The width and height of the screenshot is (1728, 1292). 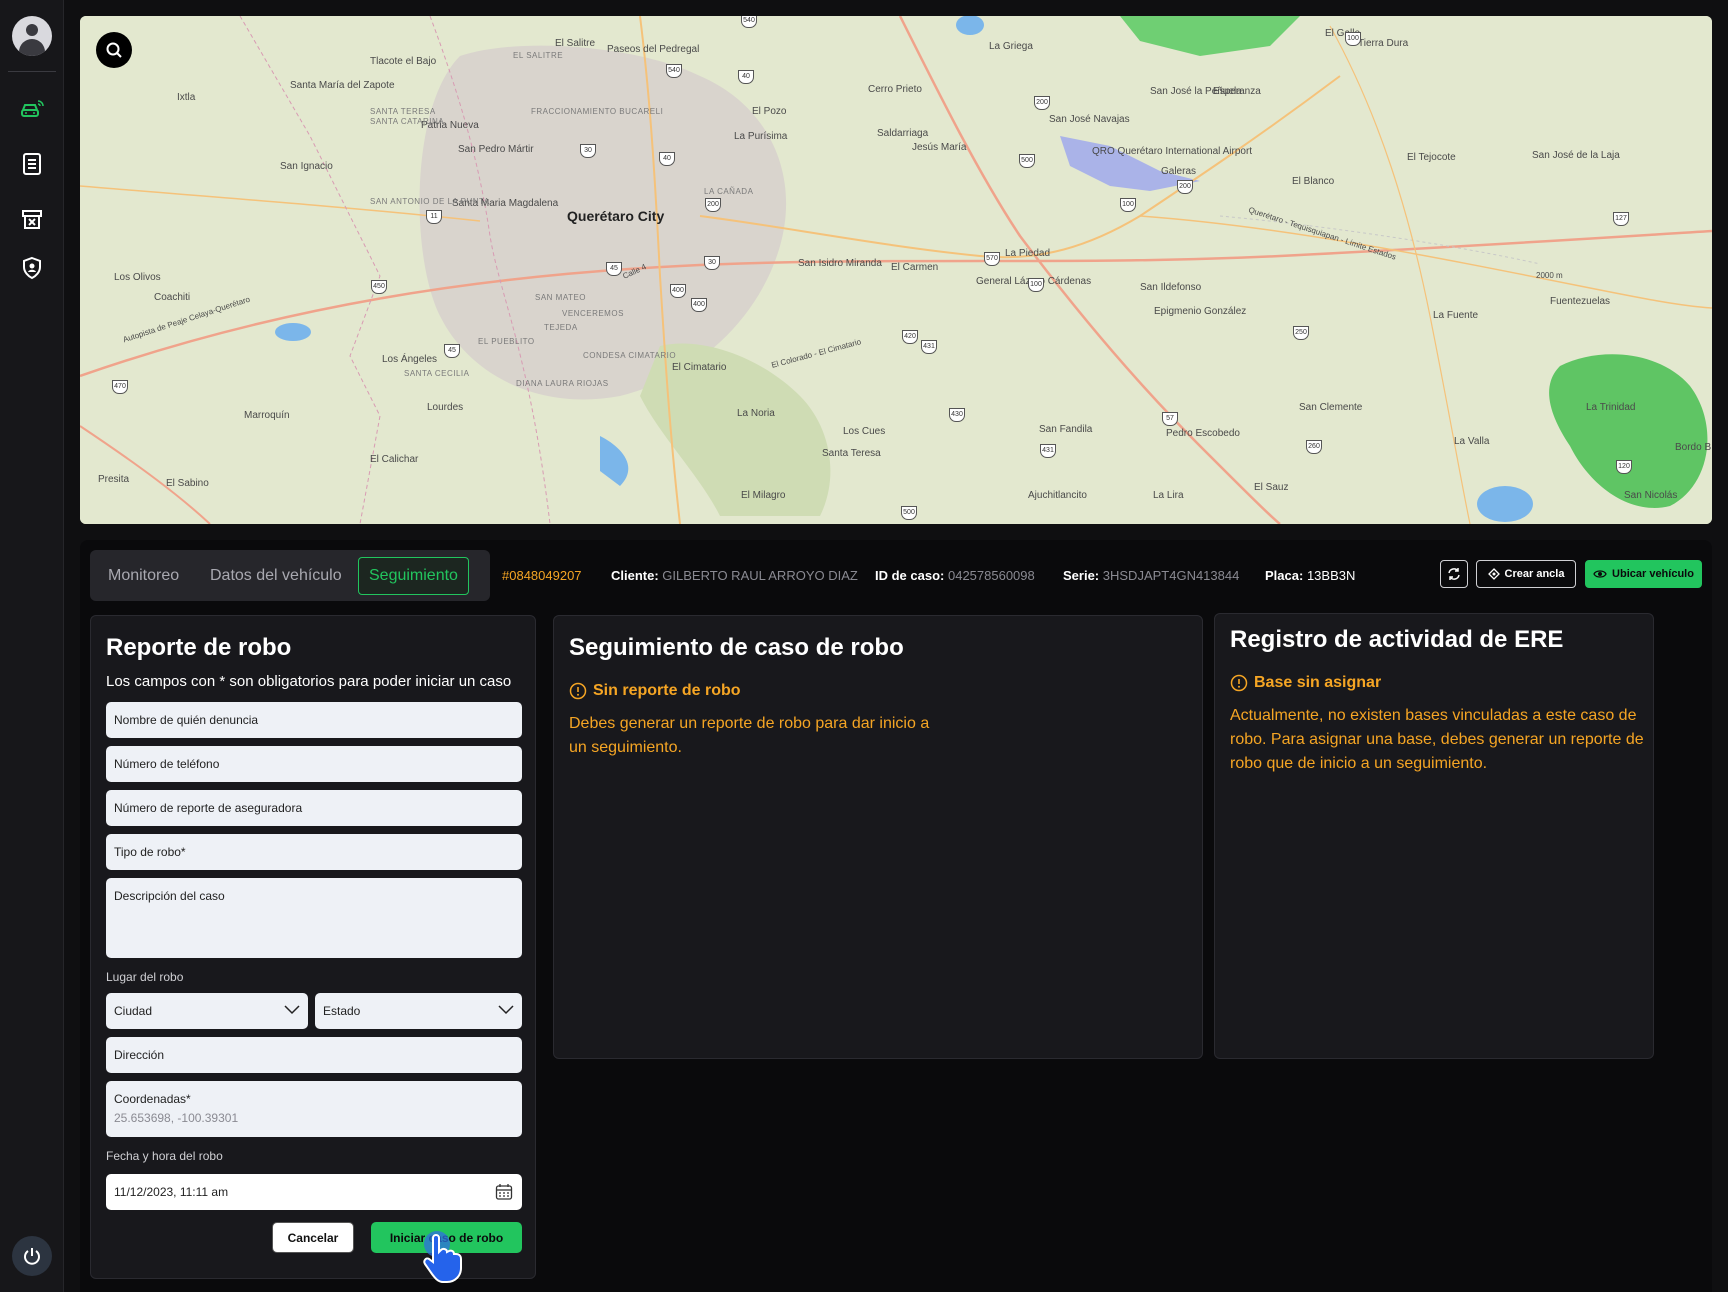 What do you see at coordinates (1314, 447) in the screenshot?
I see `highway-shield: 260` at bounding box center [1314, 447].